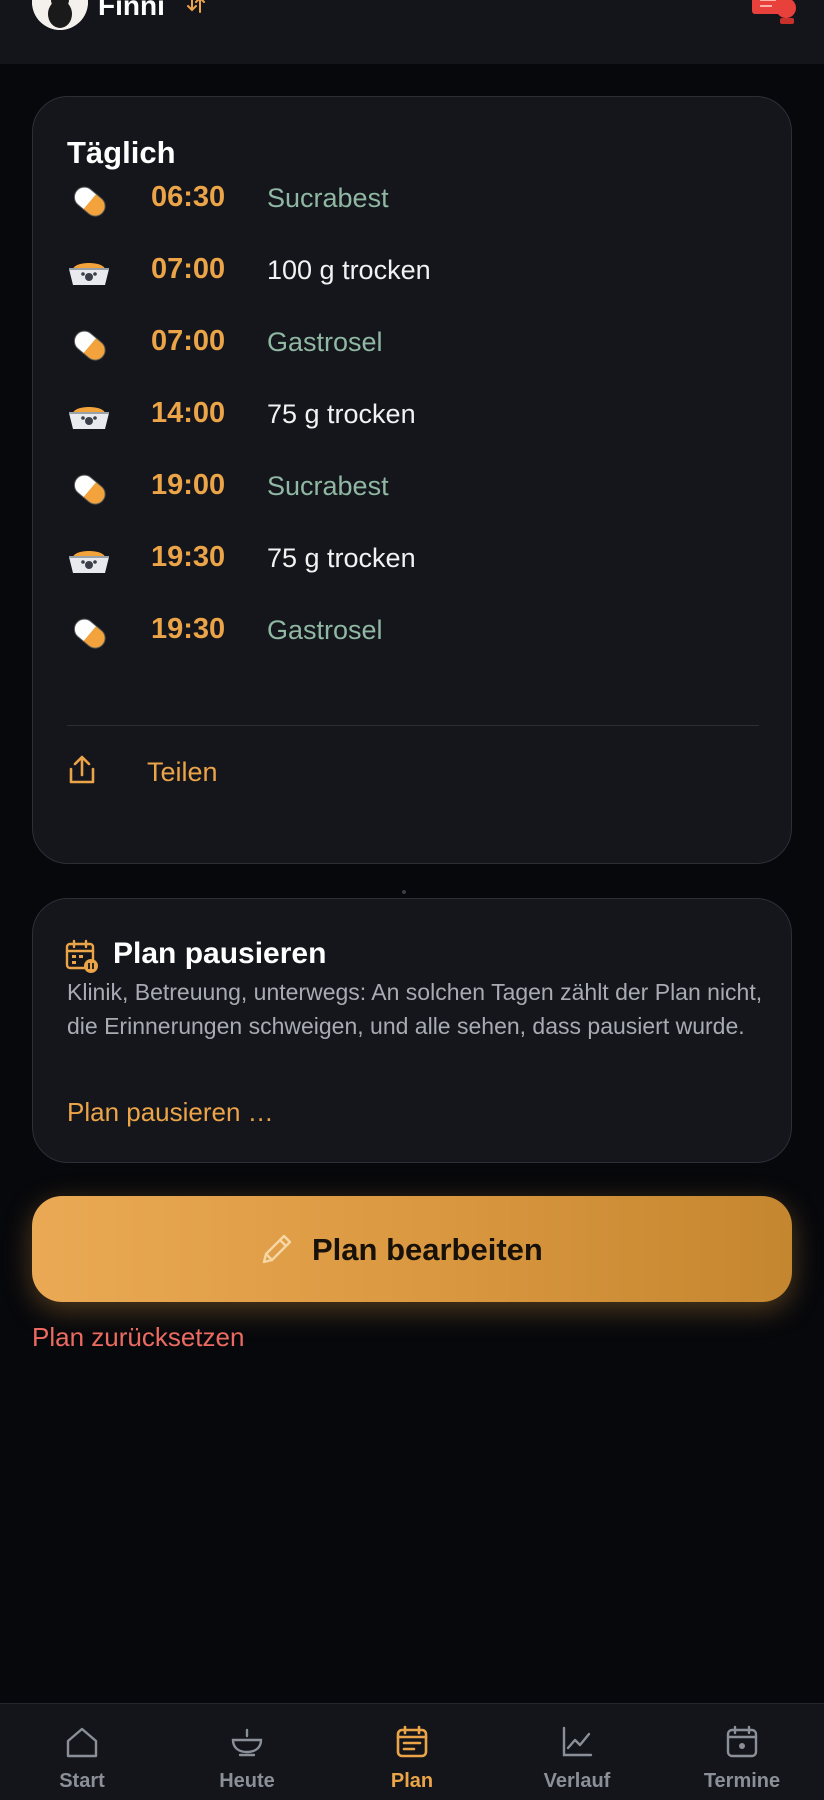 The height and width of the screenshot is (1800, 824). Describe the element at coordinates (131, 10) in the screenshot. I see `pet-name: Finni` at that location.